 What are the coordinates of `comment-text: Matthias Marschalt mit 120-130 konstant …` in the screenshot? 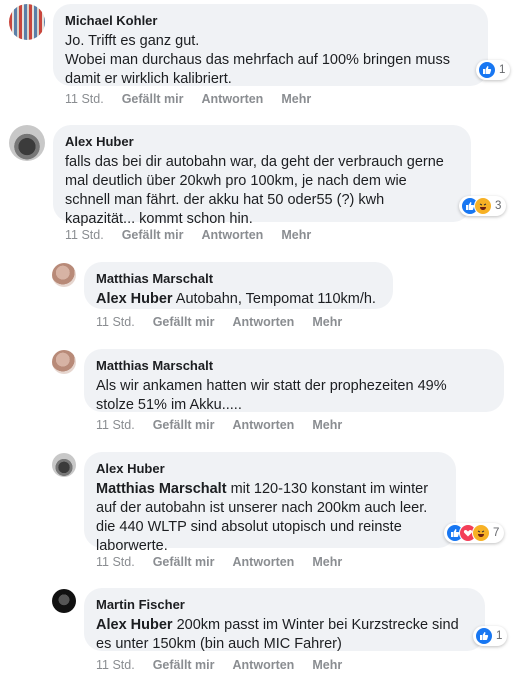 It's located at (270, 518).